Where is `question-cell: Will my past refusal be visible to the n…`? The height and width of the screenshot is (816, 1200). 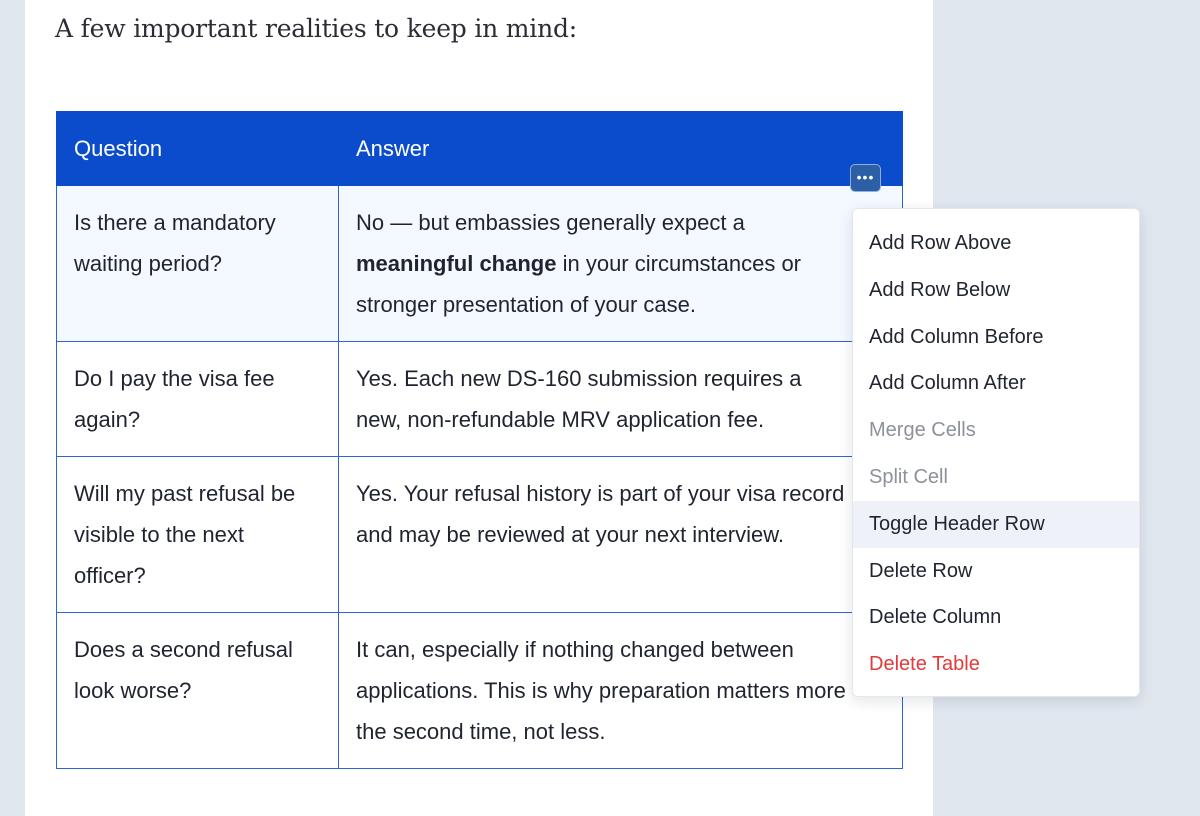
question-cell: Will my past refusal be visible to the n… is located at coordinates (197, 534).